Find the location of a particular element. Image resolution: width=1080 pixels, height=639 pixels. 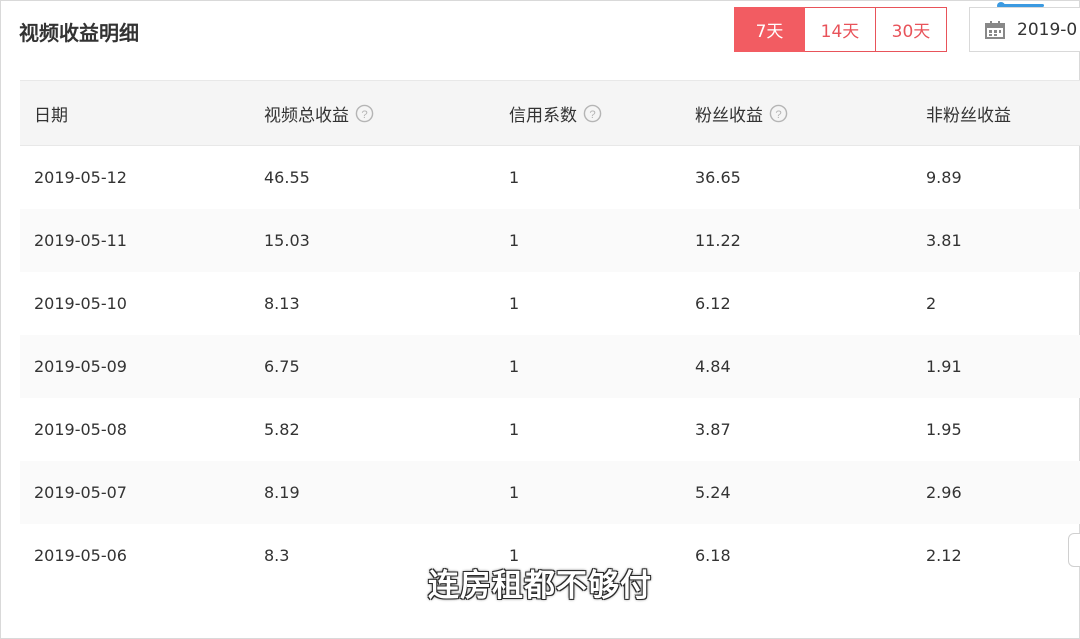

cell-nonfans-income: 1.95 is located at coordinates (944, 429).